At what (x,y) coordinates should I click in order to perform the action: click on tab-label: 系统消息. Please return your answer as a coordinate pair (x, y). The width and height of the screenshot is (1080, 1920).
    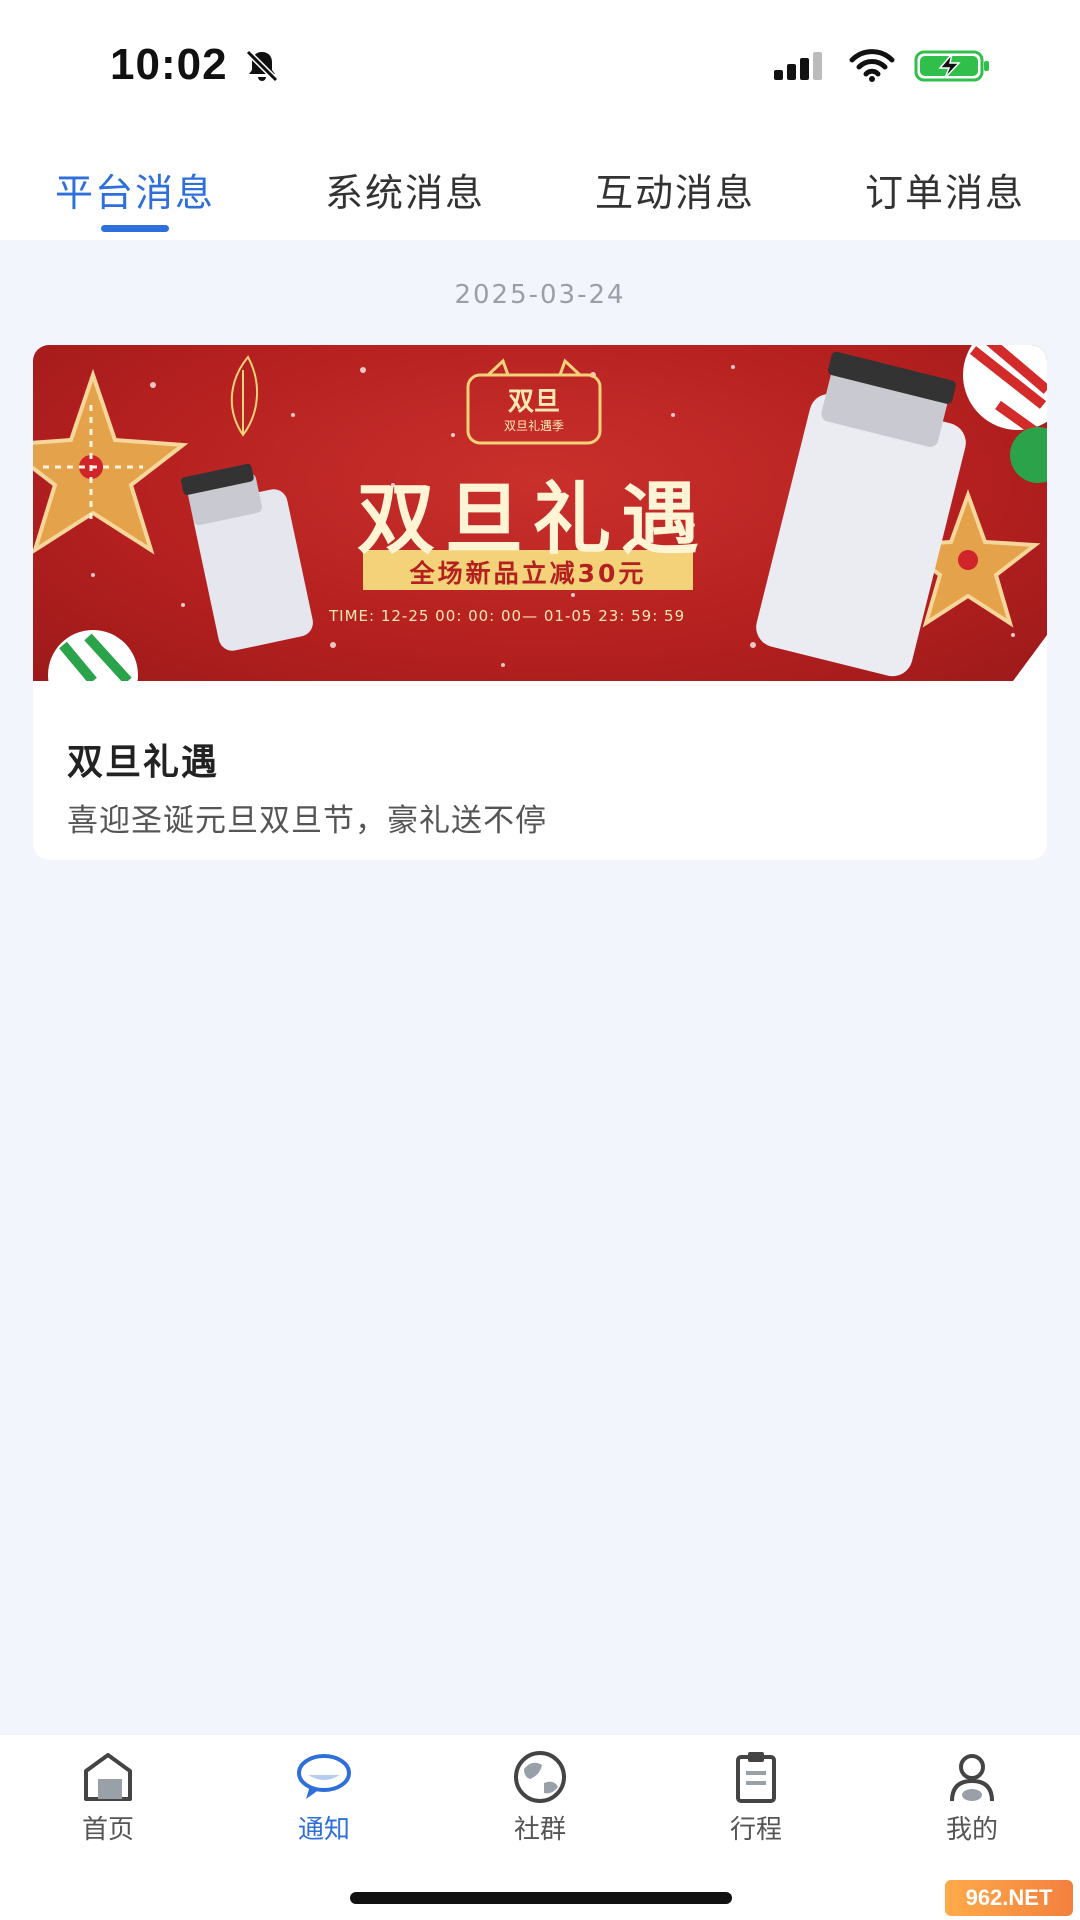
    Looking at the image, I should click on (404, 193).